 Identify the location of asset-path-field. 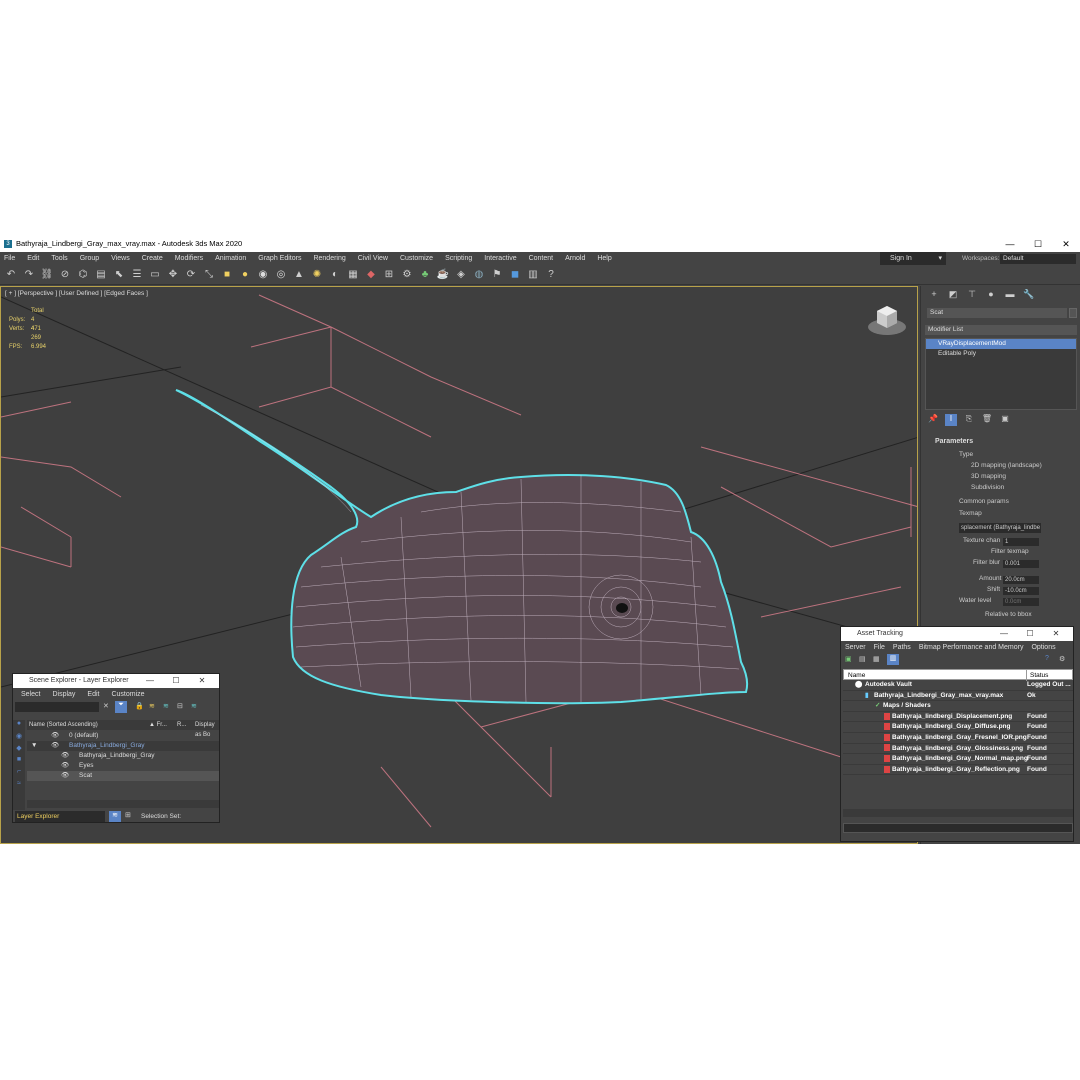
(958, 828).